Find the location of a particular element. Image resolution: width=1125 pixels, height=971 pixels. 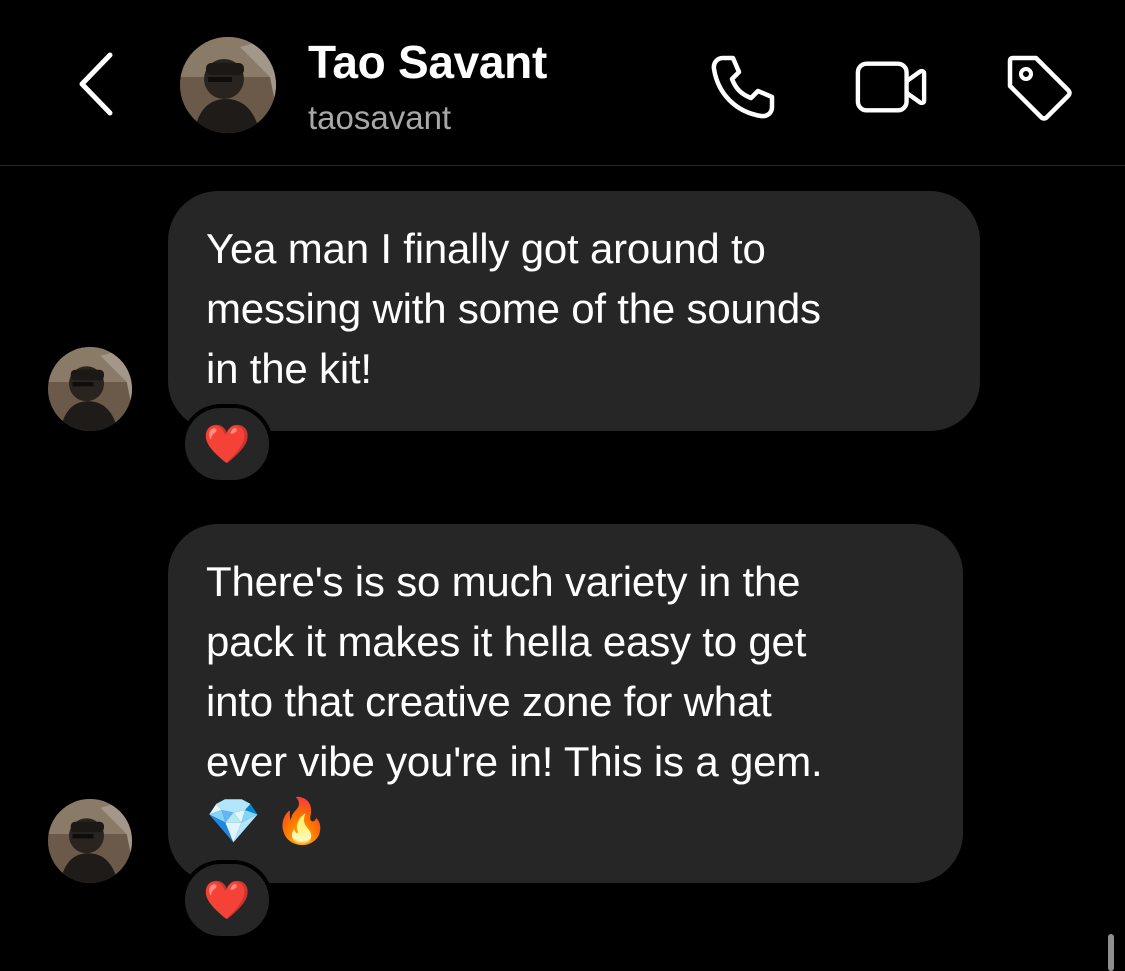

scrollbar is located at coordinates (1111, 952).